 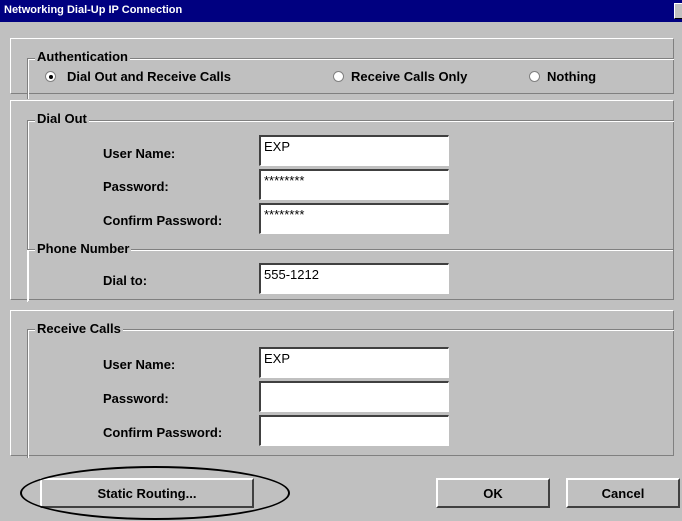 What do you see at coordinates (678, 11) in the screenshot?
I see `close-icon` at bounding box center [678, 11].